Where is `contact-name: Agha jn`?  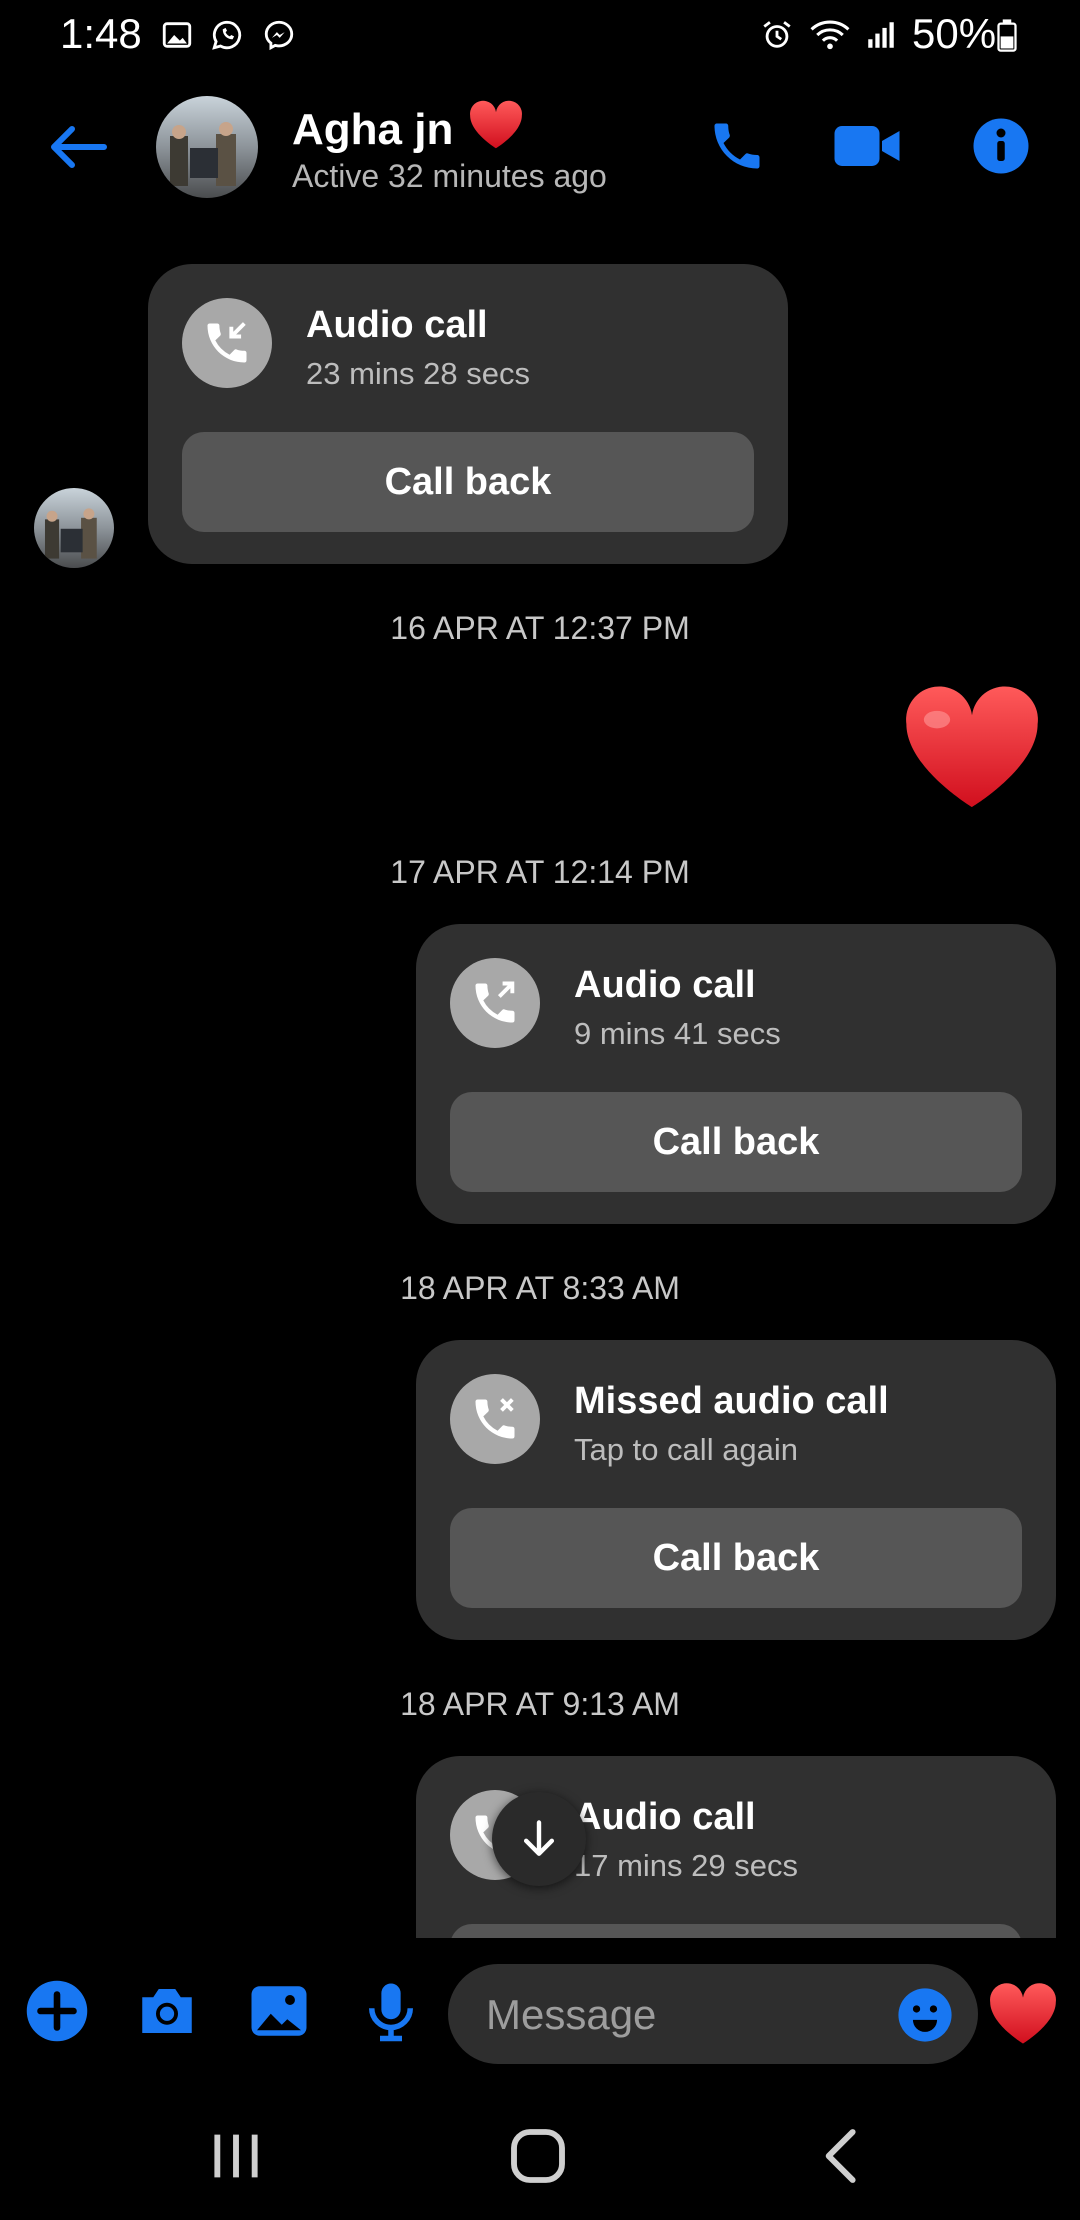
contact-name: Agha jn is located at coordinates (408, 127).